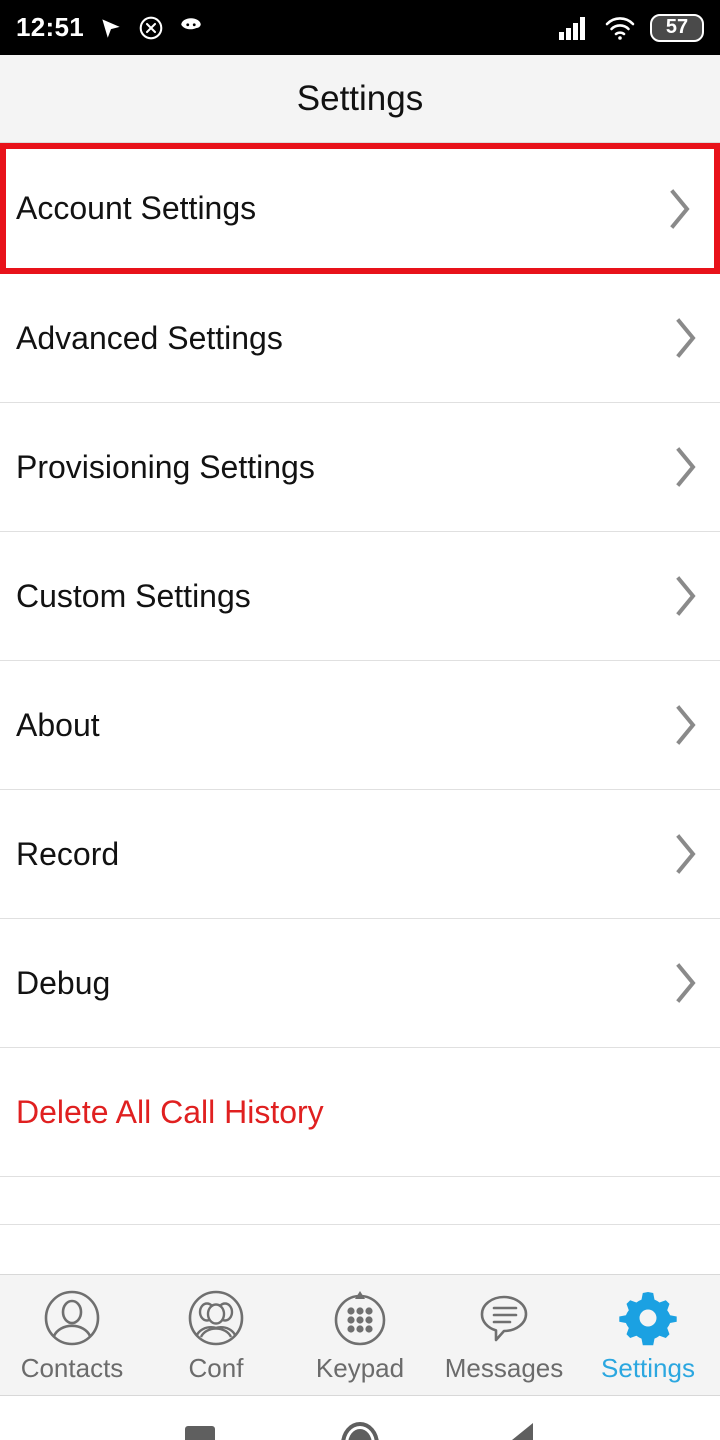 The width and height of the screenshot is (720, 1440). What do you see at coordinates (151, 28) in the screenshot?
I see `cancel-circle-icon` at bounding box center [151, 28].